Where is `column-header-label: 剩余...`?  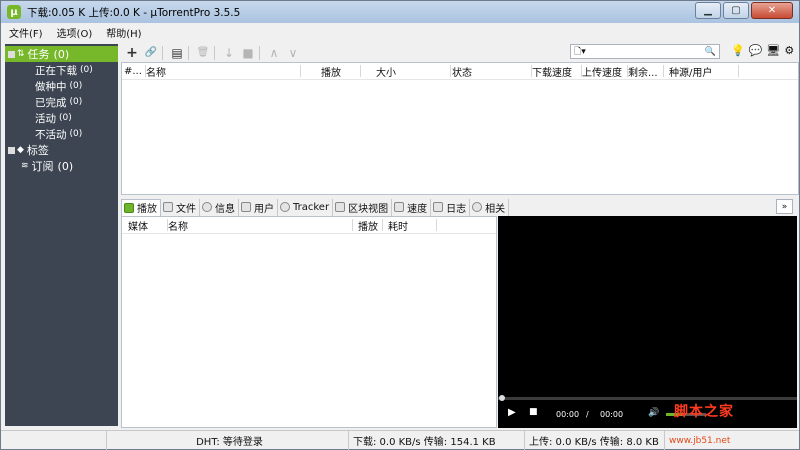
column-header-label: 剩余... is located at coordinates (643, 73).